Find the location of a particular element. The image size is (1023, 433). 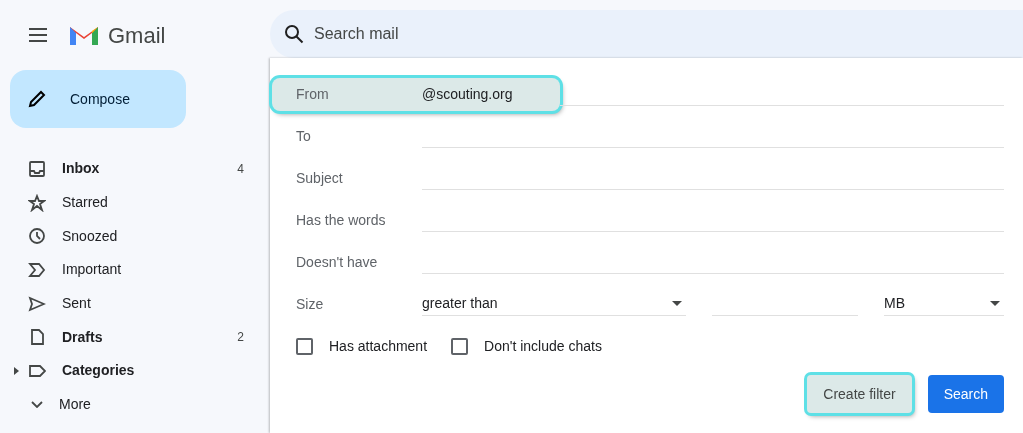

app-name: Gmail is located at coordinates (137, 35).